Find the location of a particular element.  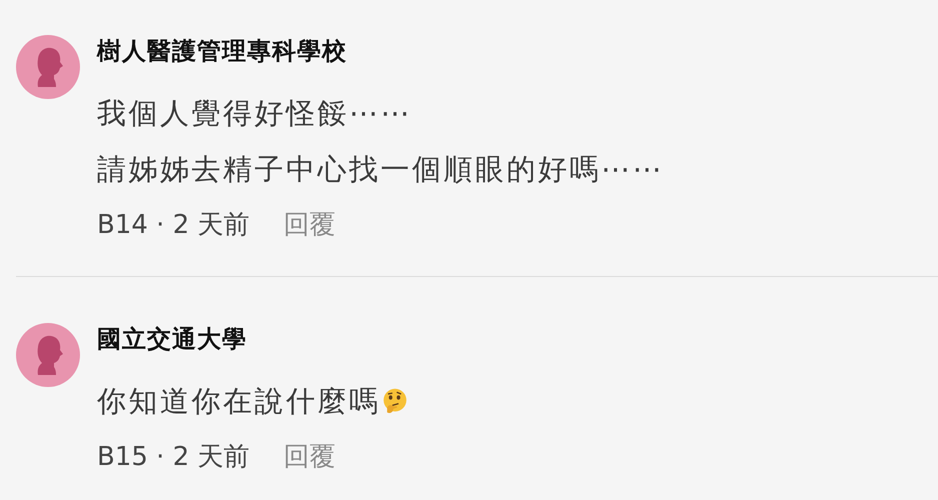

comment-text: 你知道你在說什麼嗎 is located at coordinates (238, 401).